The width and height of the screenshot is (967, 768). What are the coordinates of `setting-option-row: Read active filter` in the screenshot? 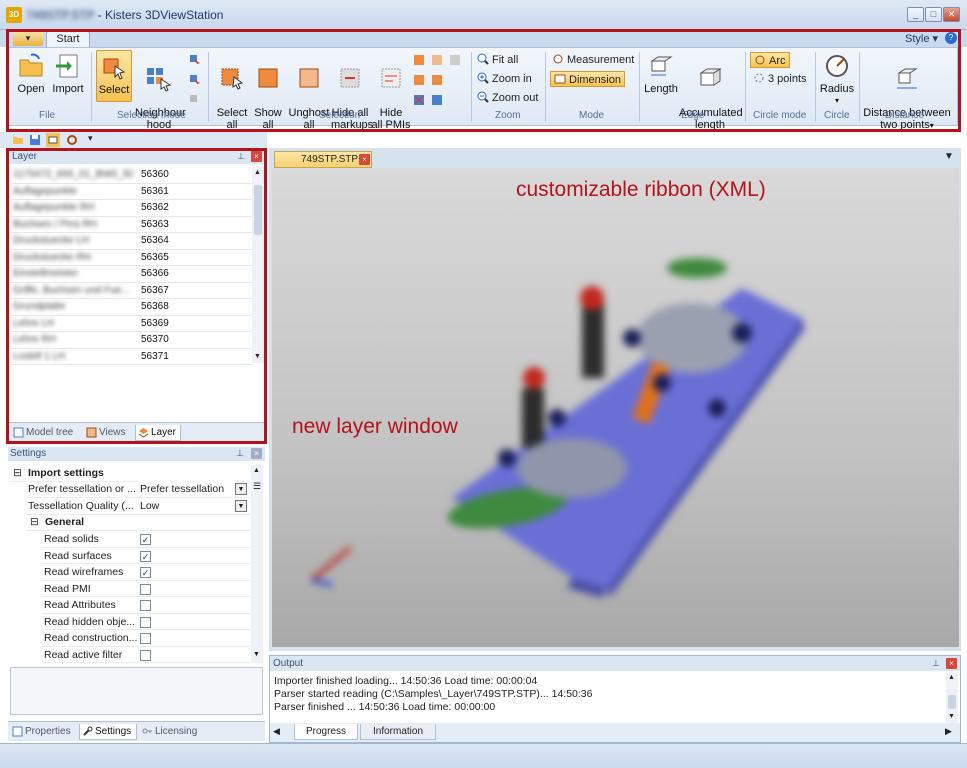 It's located at (146, 655).